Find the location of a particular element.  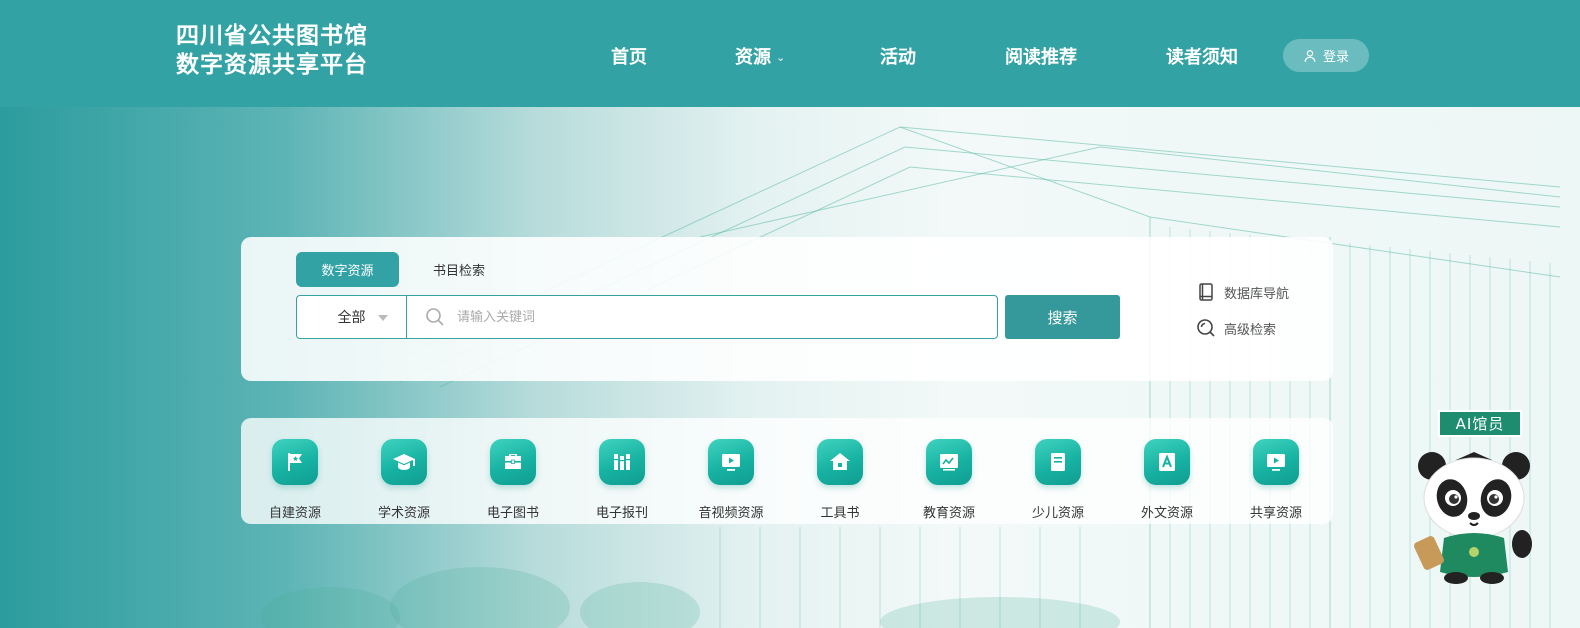

database-nav-label: 数据库导航 is located at coordinates (1257, 294).